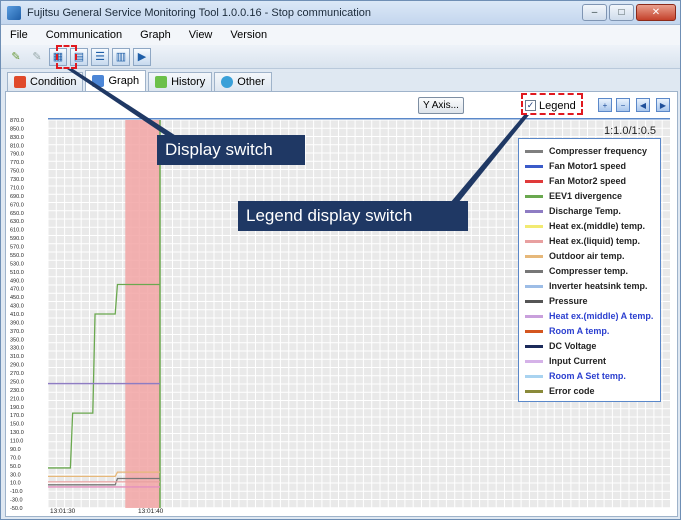 This screenshot has height=520, width=681. Describe the element at coordinates (17, 155) in the screenshot. I see `y-tick-label: 790.0` at that location.